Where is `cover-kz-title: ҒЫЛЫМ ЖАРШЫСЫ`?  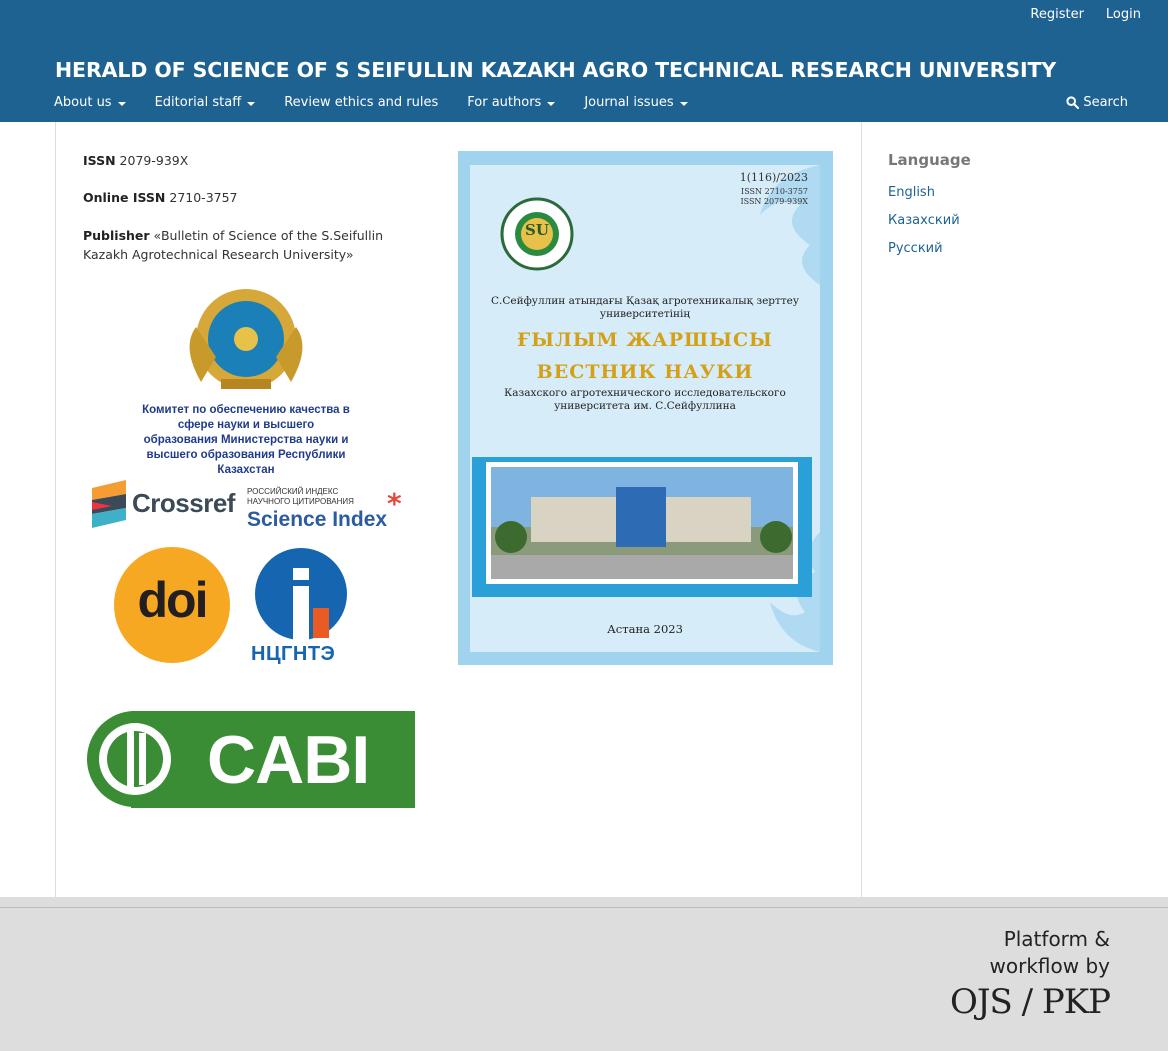
cover-kz-title: ҒЫЛЫМ ЖАРШЫСЫ is located at coordinates (645, 340).